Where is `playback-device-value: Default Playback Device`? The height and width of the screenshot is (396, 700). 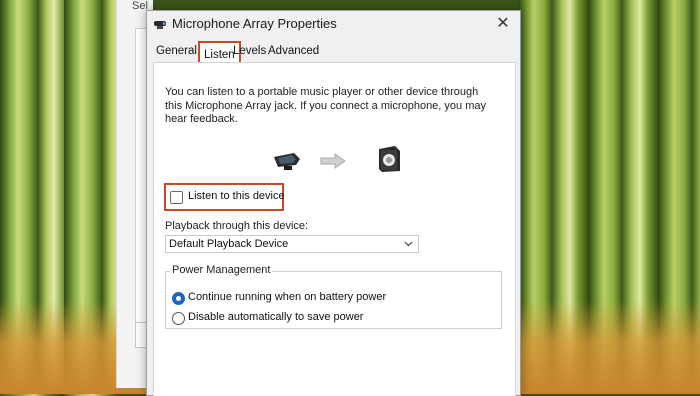
playback-device-value: Default Playback Device is located at coordinates (229, 244).